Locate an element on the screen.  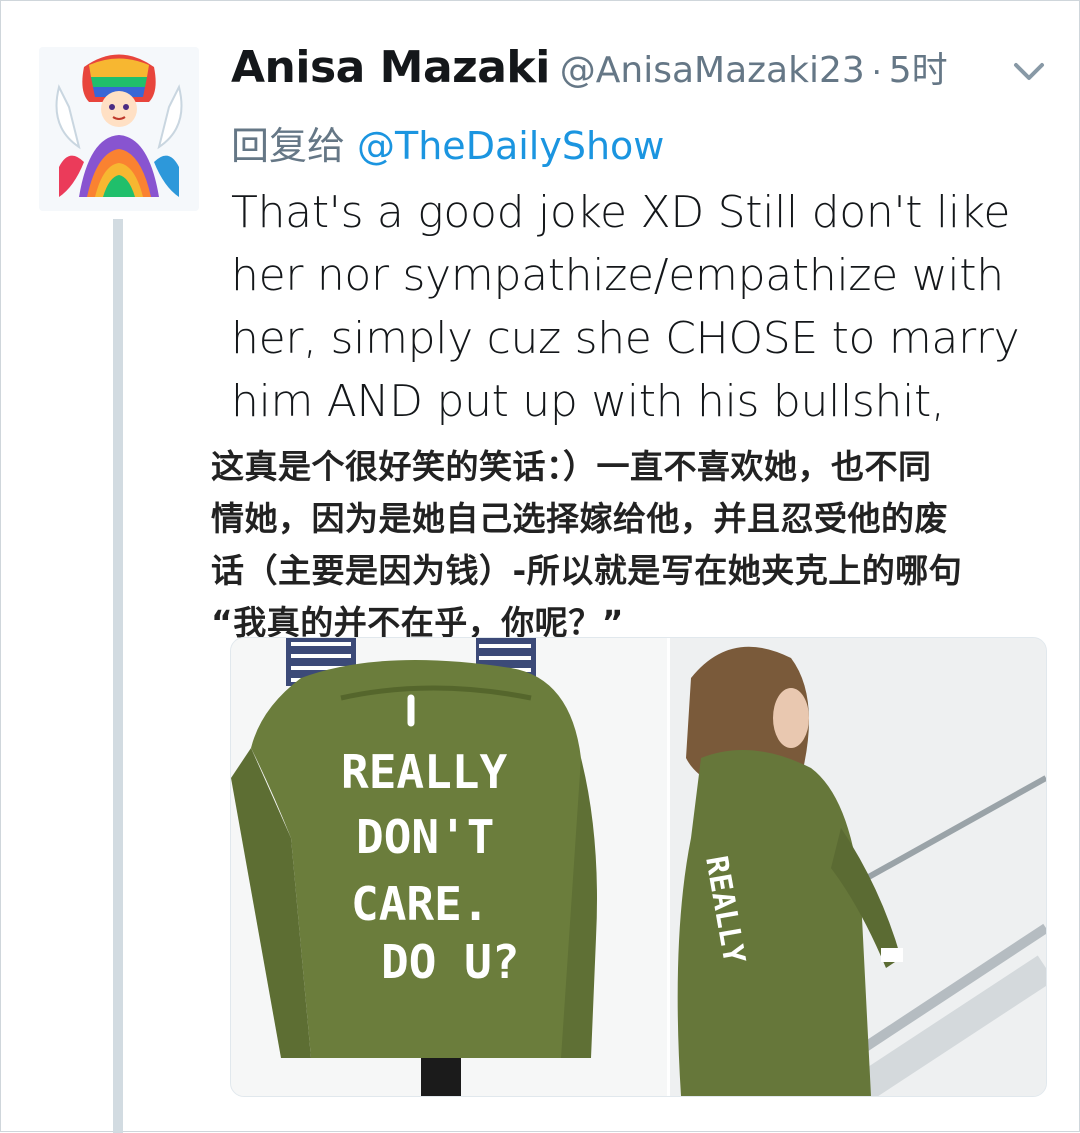
tweet-header: Anisa Mazaki @AnisaMazaki23 · 5时 is located at coordinates (611, 71).